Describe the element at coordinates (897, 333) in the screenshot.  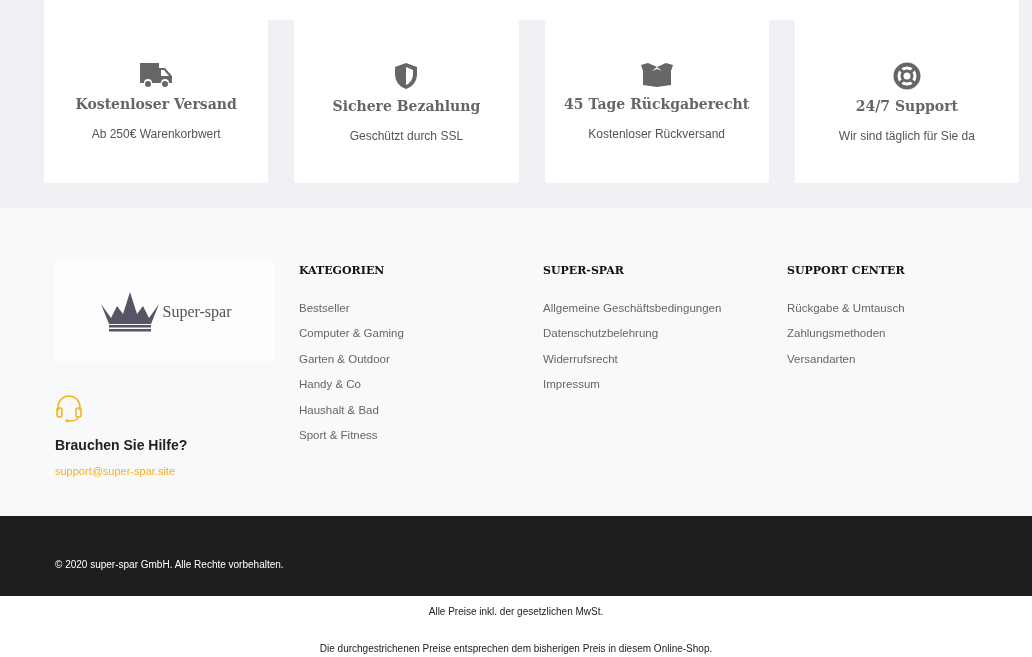
I see `footer-link: Zahlungsmethoden` at that location.